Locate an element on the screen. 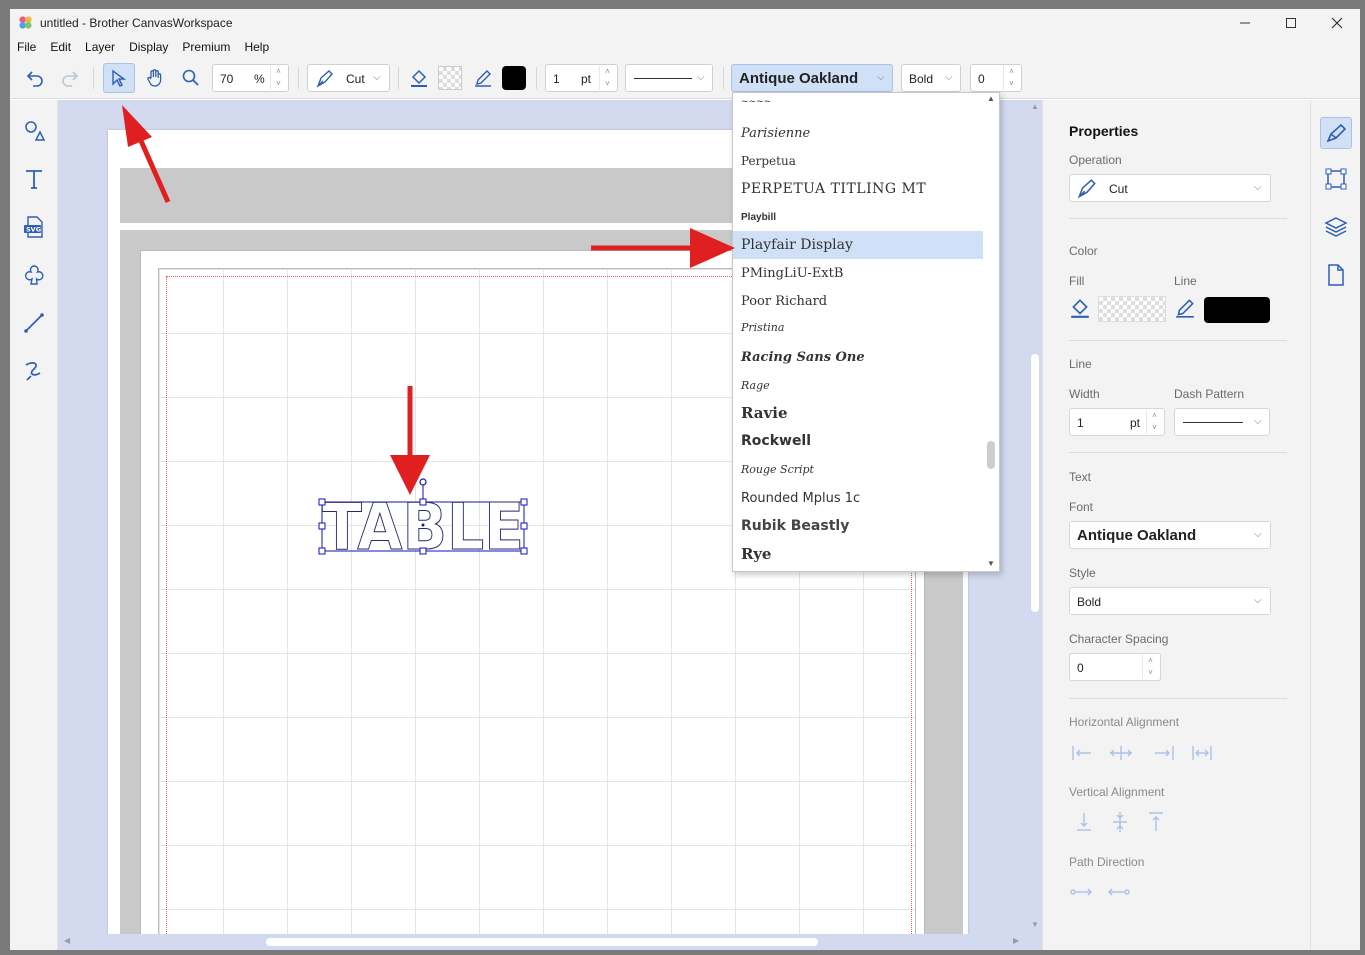 The width and height of the screenshot is (1365, 955). horizontal-scroll-thumb is located at coordinates (542, 942).